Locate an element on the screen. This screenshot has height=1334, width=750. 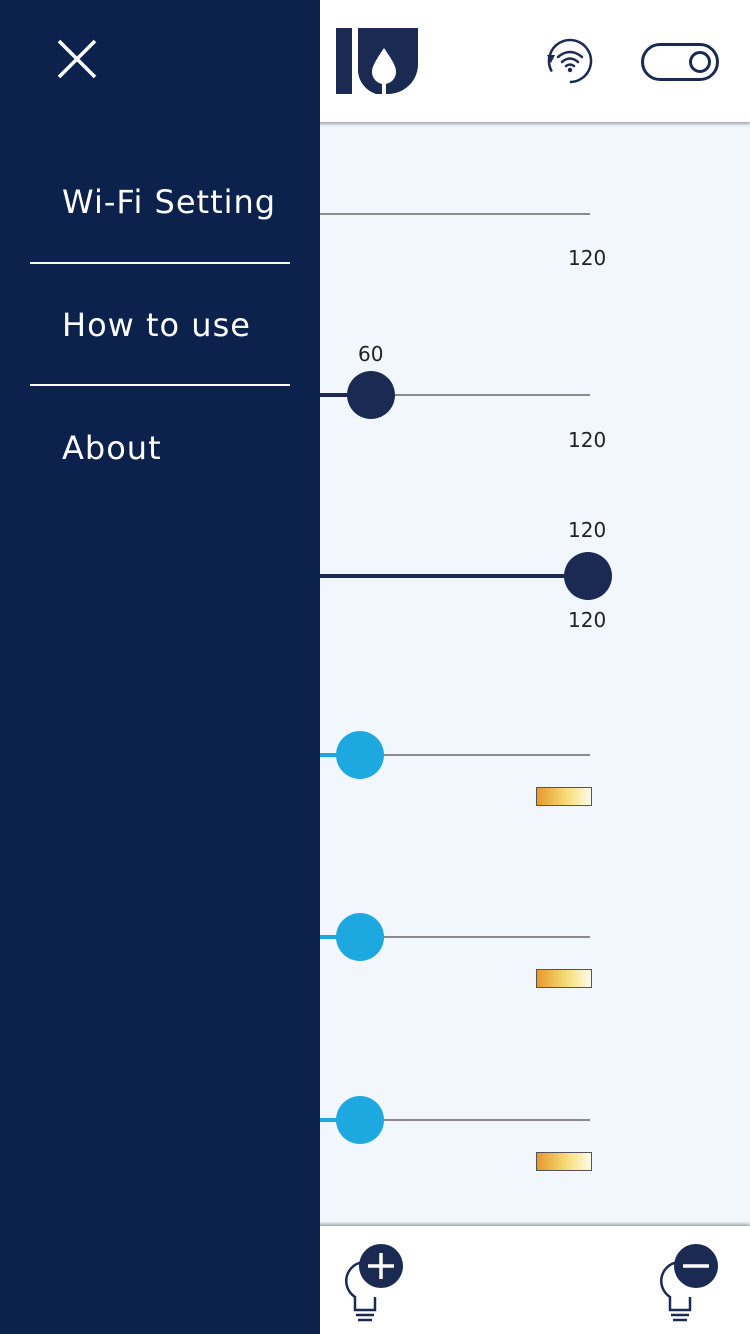
toggle-knob is located at coordinates (700, 62).